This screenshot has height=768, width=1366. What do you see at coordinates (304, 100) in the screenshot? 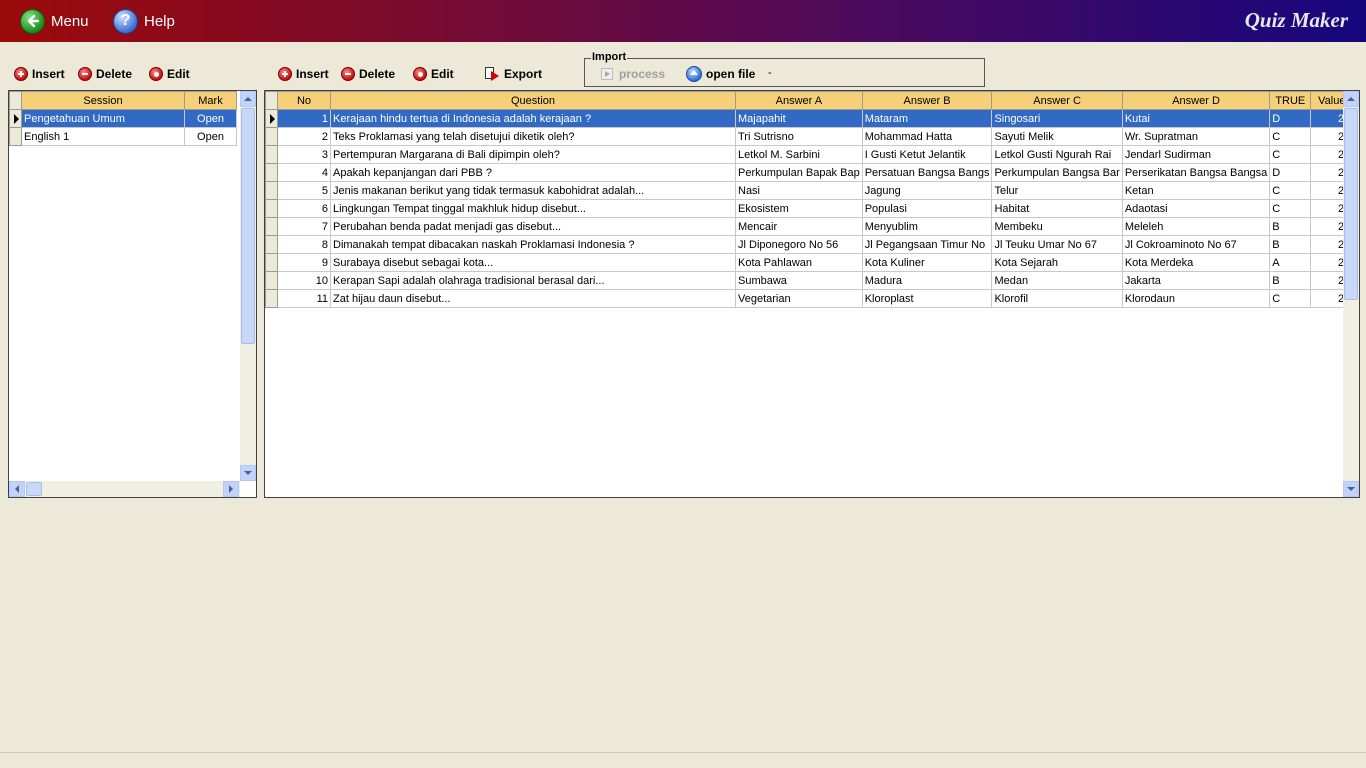
I see `column-header-no: No` at bounding box center [304, 100].